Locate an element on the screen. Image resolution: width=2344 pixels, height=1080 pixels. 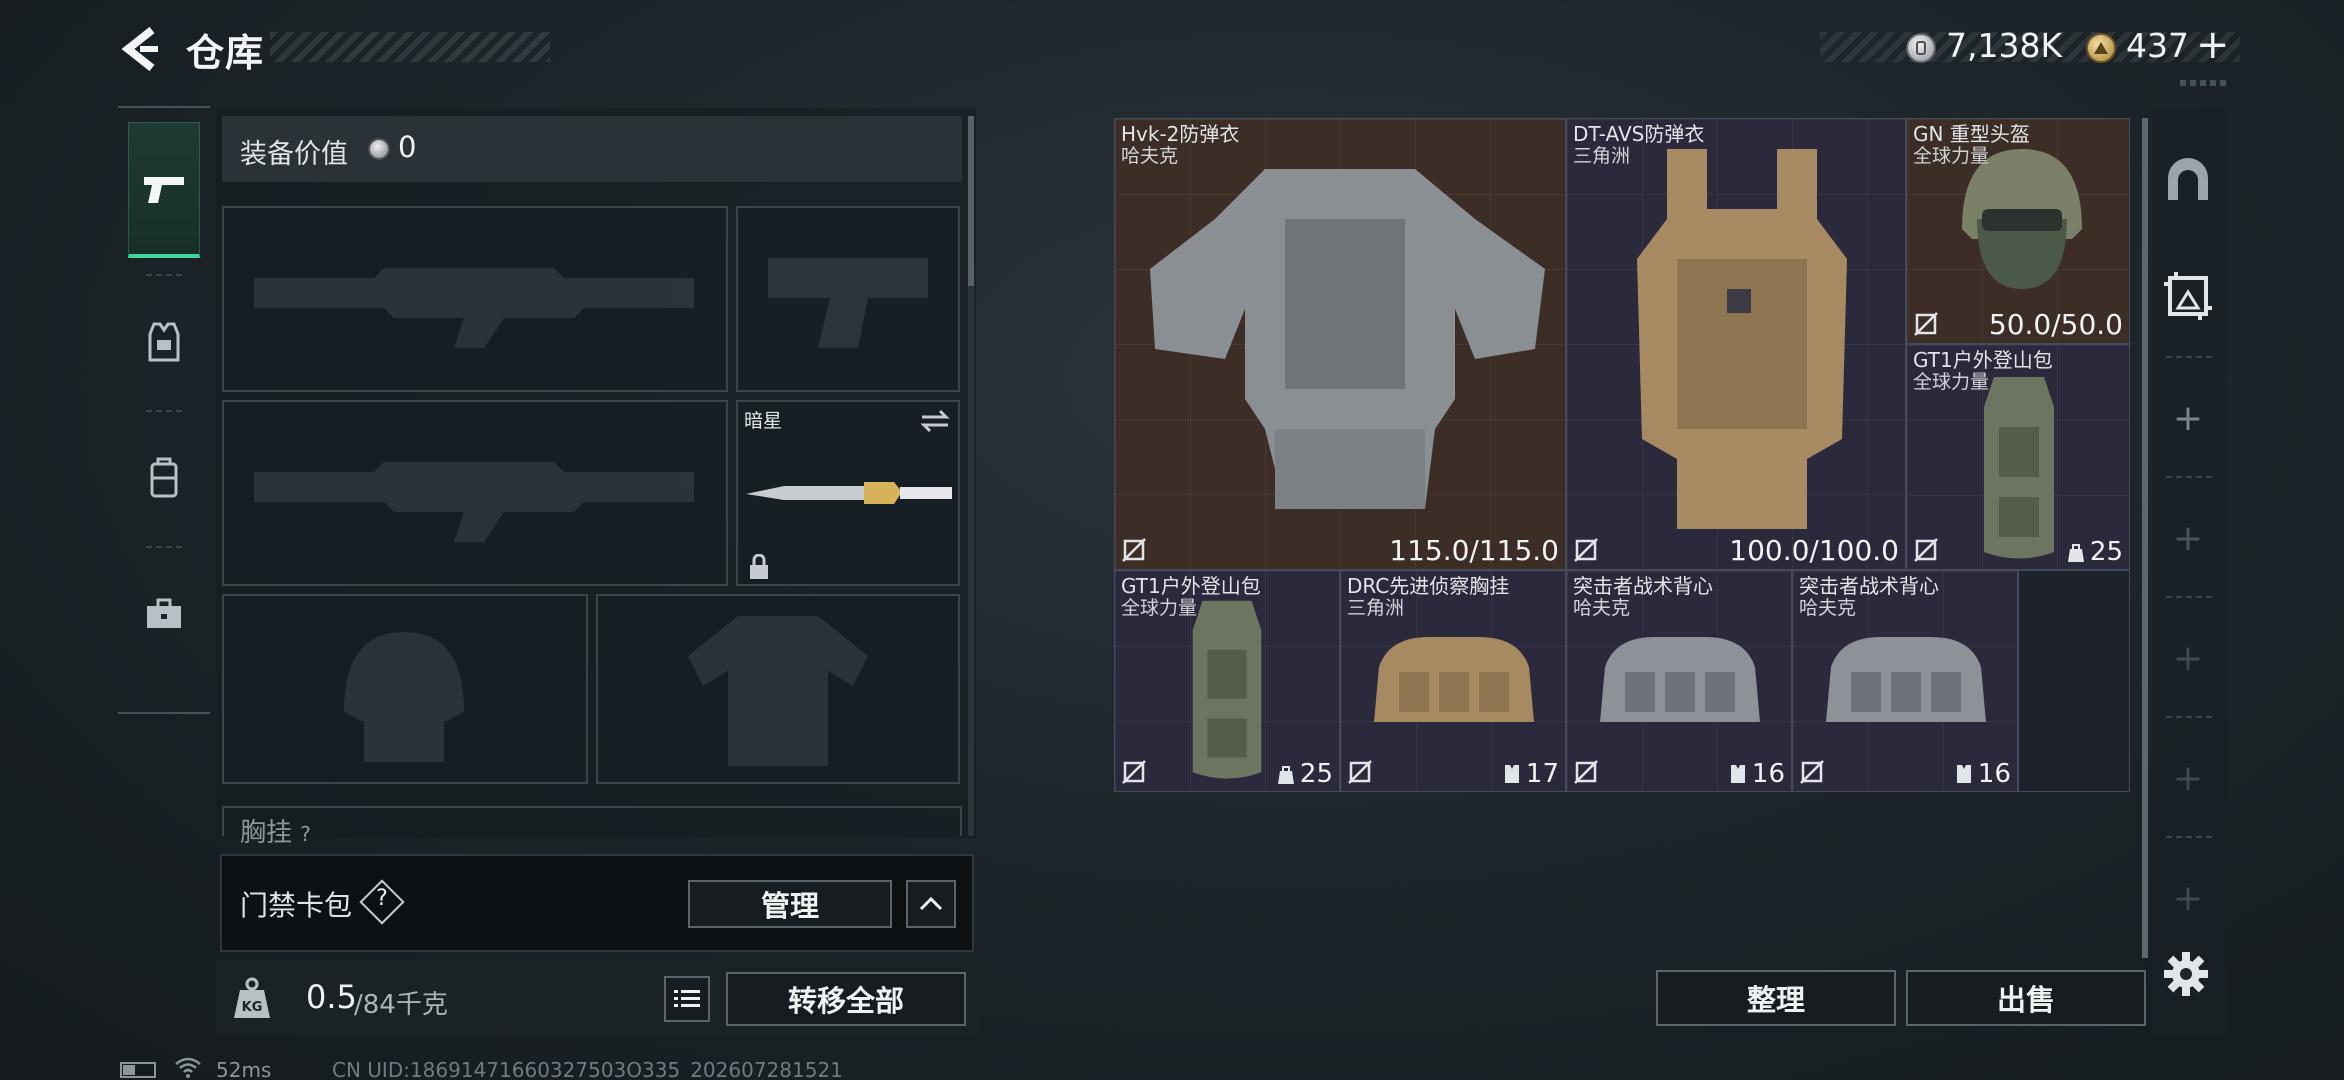
list-icon is located at coordinates (687, 998).